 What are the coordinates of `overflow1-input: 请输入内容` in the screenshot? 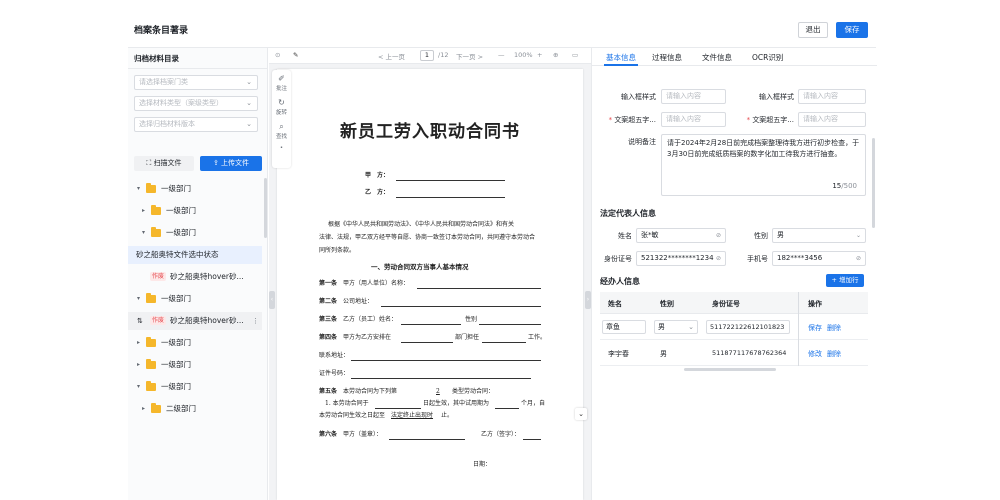 It's located at (693, 119).